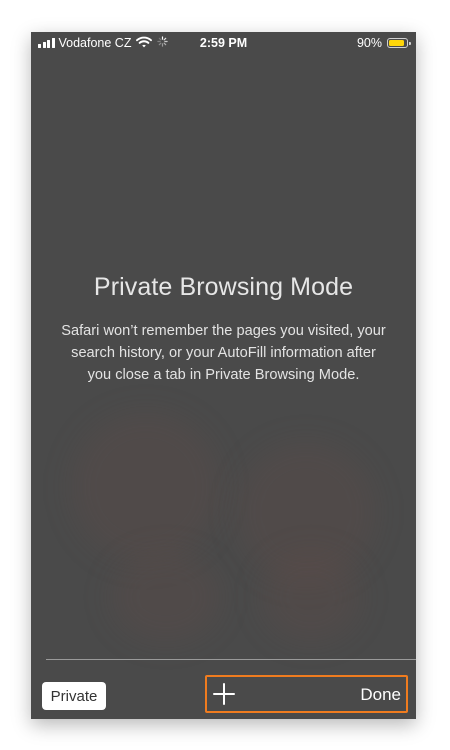  I want to click on battery-icon, so click(399, 43).